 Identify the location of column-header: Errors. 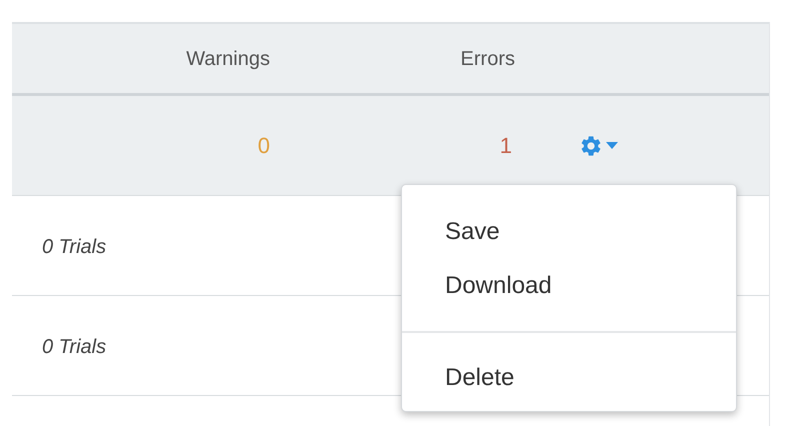
(487, 59).